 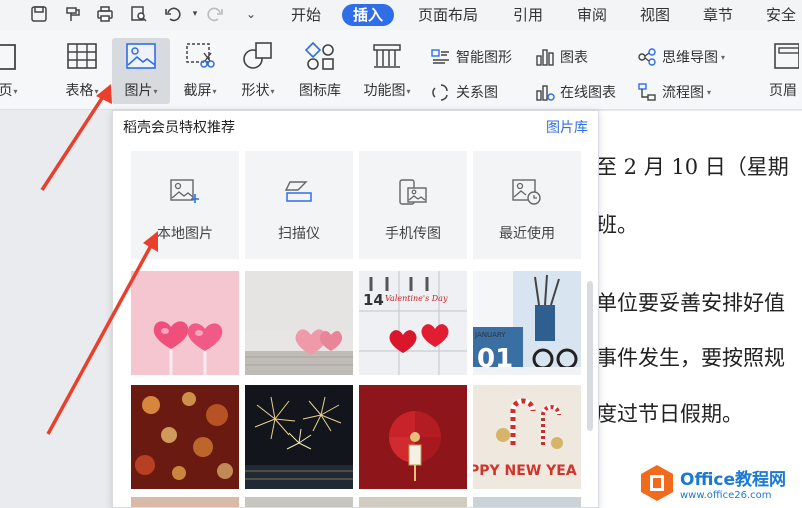 What do you see at coordinates (387, 56) in the screenshot?
I see `function-chart-icon` at bounding box center [387, 56].